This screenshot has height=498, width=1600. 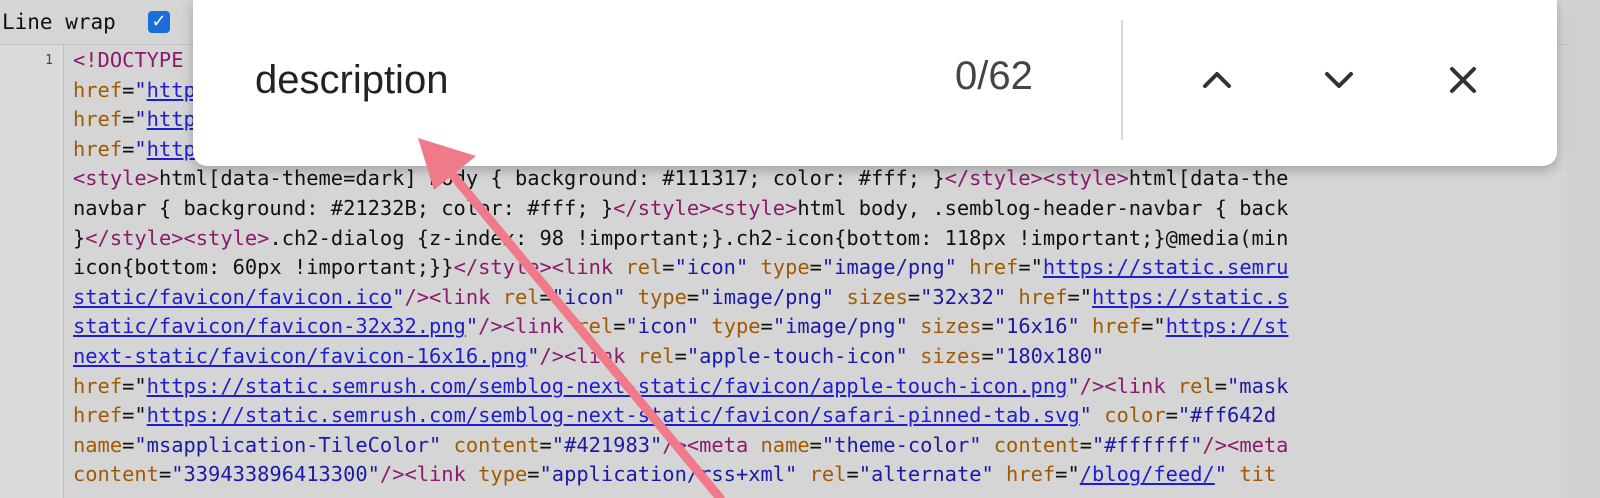 What do you see at coordinates (1258, 385) in the screenshot?
I see `code-token: "mask` at bounding box center [1258, 385].